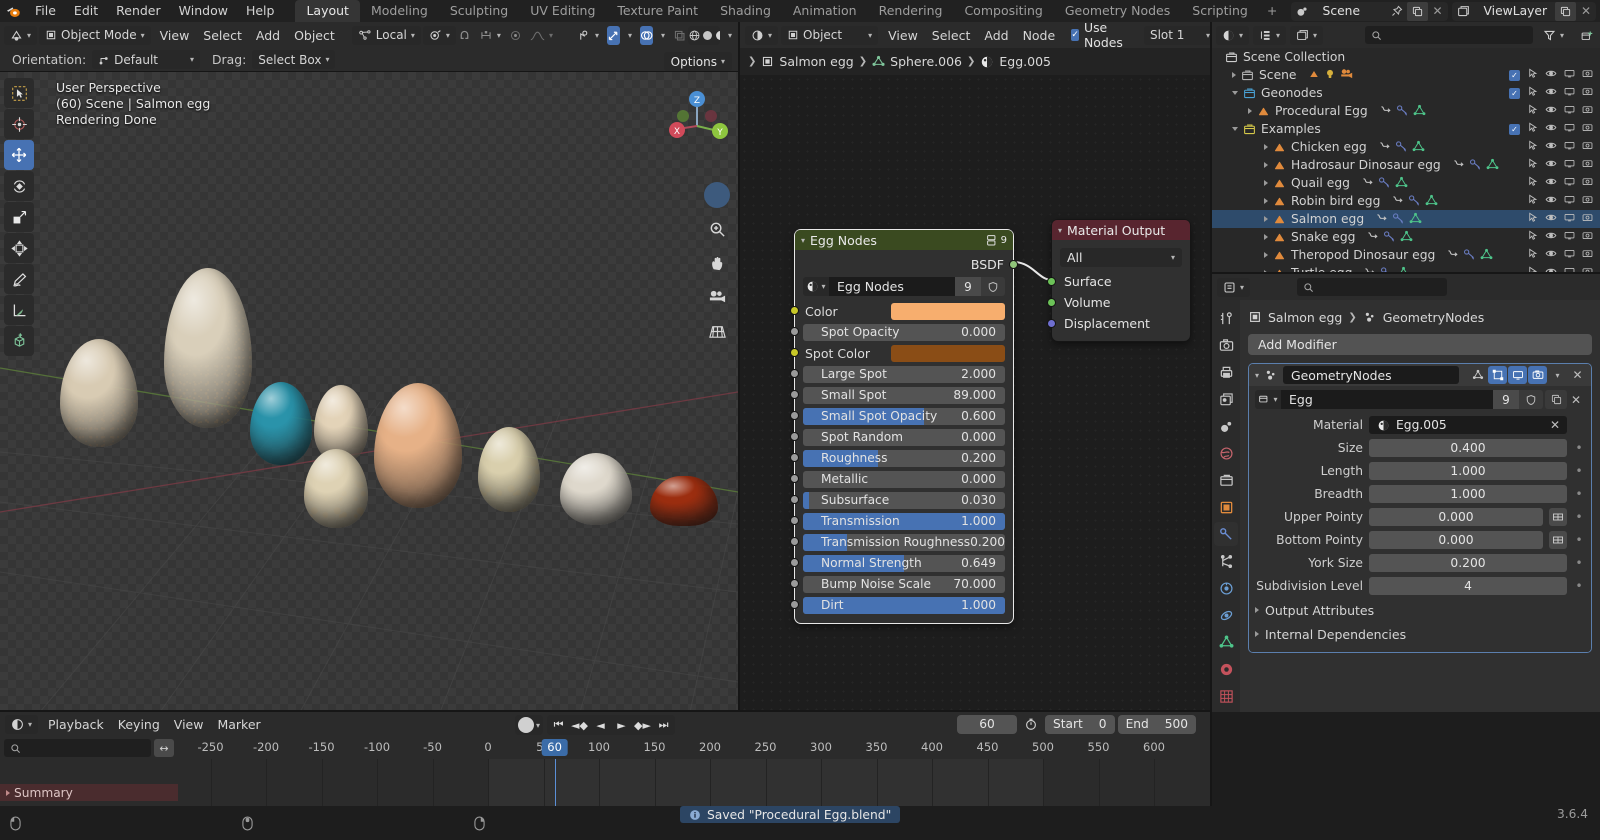 Image resolution: width=1600 pixels, height=840 pixels. What do you see at coordinates (327, 11) in the screenshot?
I see `workspace-tab-layout: Layout` at bounding box center [327, 11].